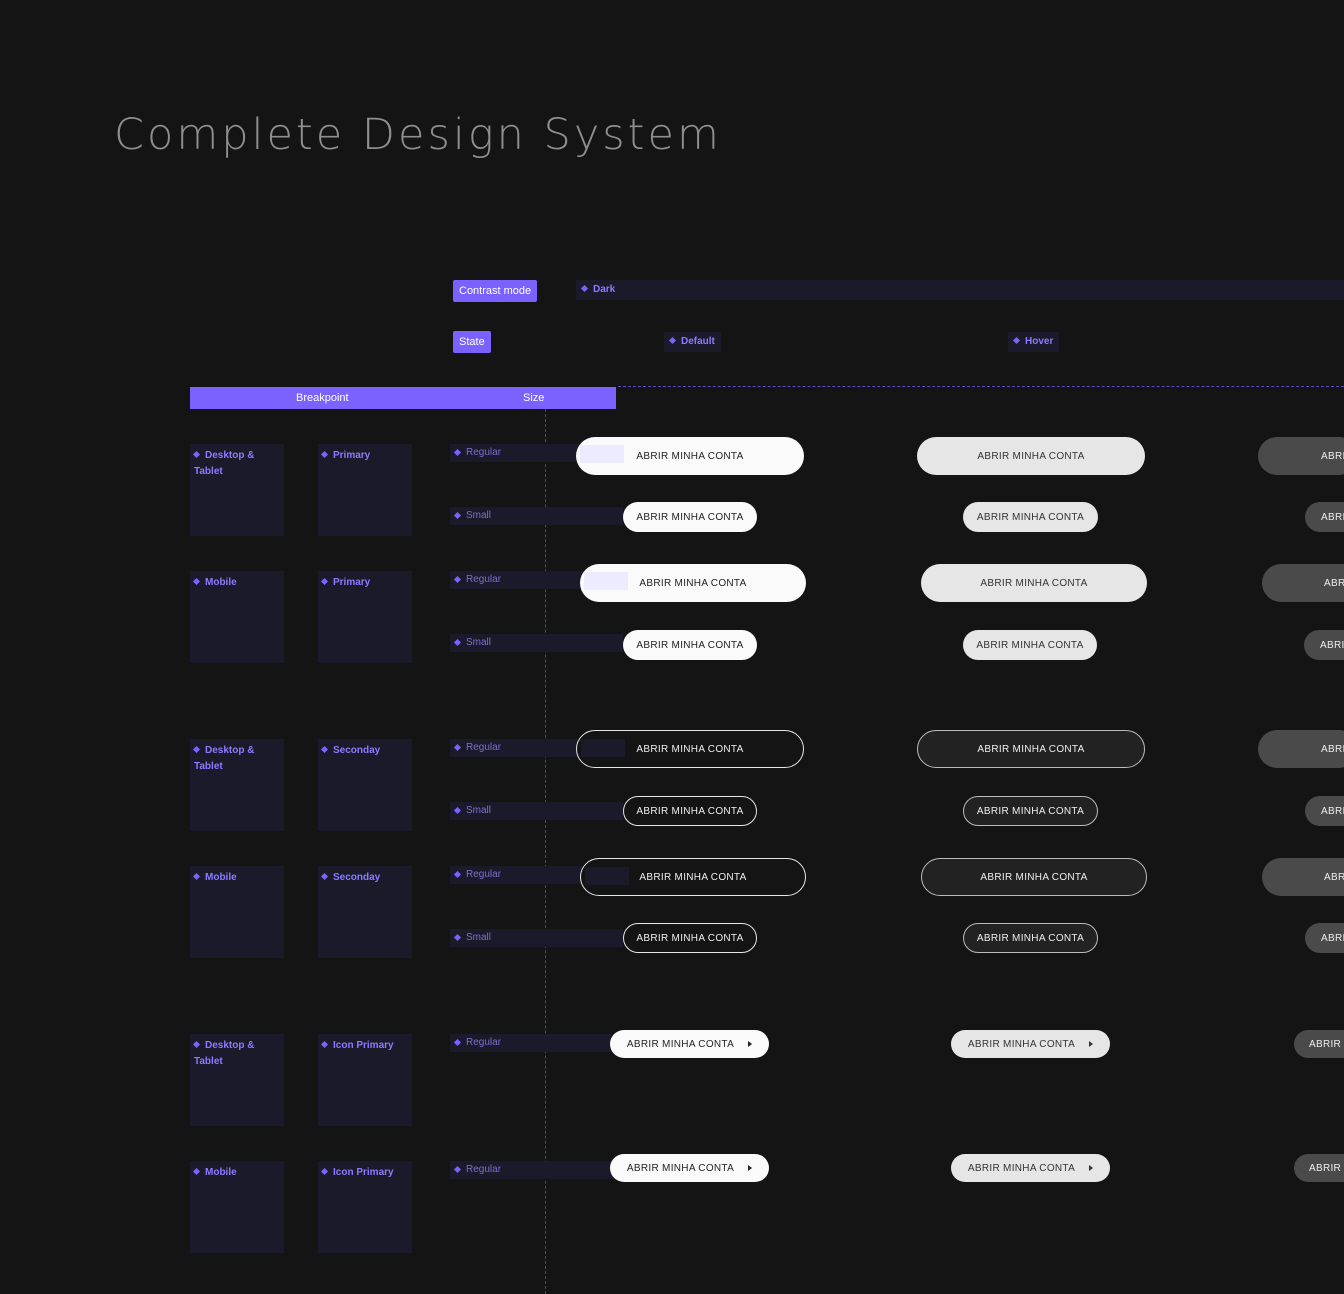  What do you see at coordinates (1034, 342) in the screenshot?
I see `state-hover: Hover` at bounding box center [1034, 342].